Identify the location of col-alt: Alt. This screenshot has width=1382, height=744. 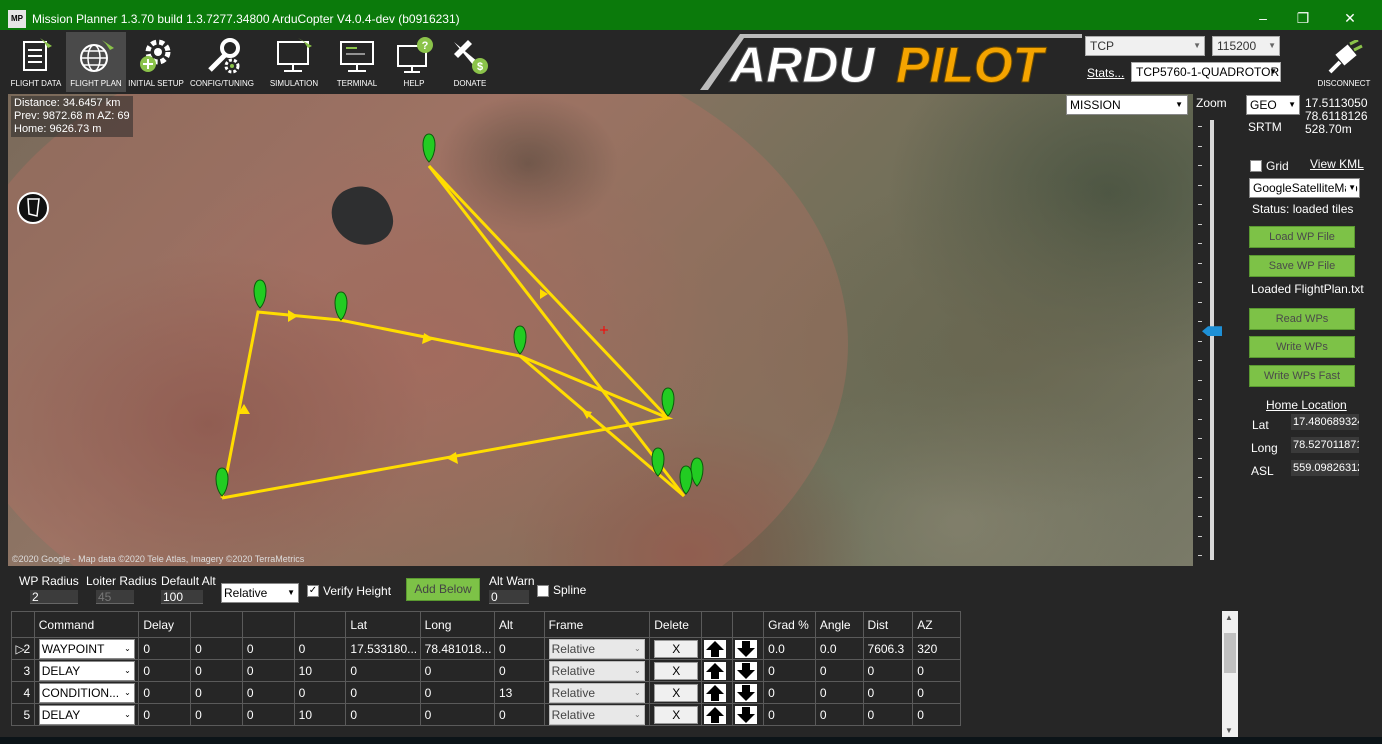
(519, 624).